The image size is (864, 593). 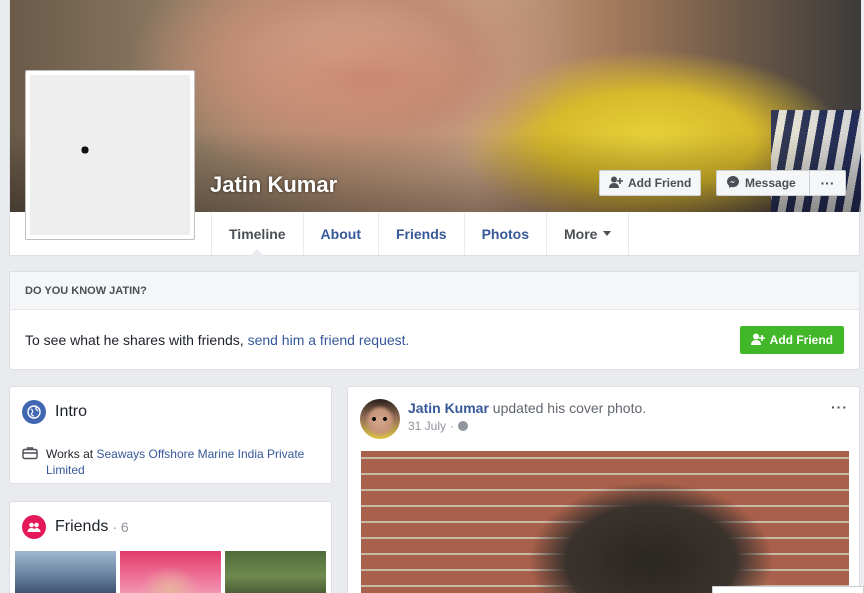 What do you see at coordinates (605, 522) in the screenshot?
I see `post-photo` at bounding box center [605, 522].